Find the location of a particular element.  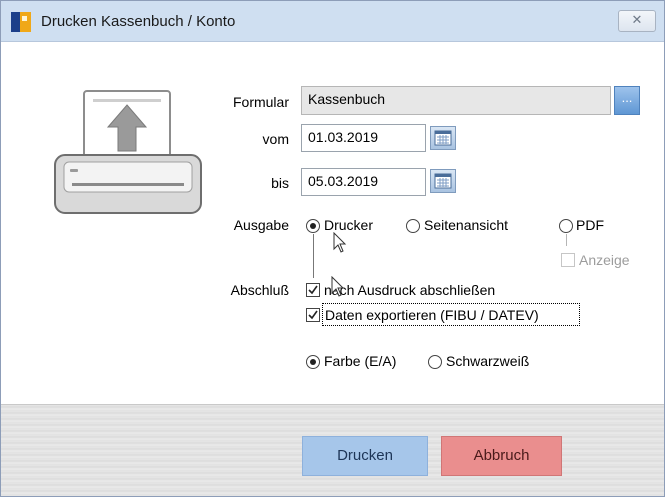

title-bar: Drucken Kassenbuch / Konto ✕ is located at coordinates (332, 21).